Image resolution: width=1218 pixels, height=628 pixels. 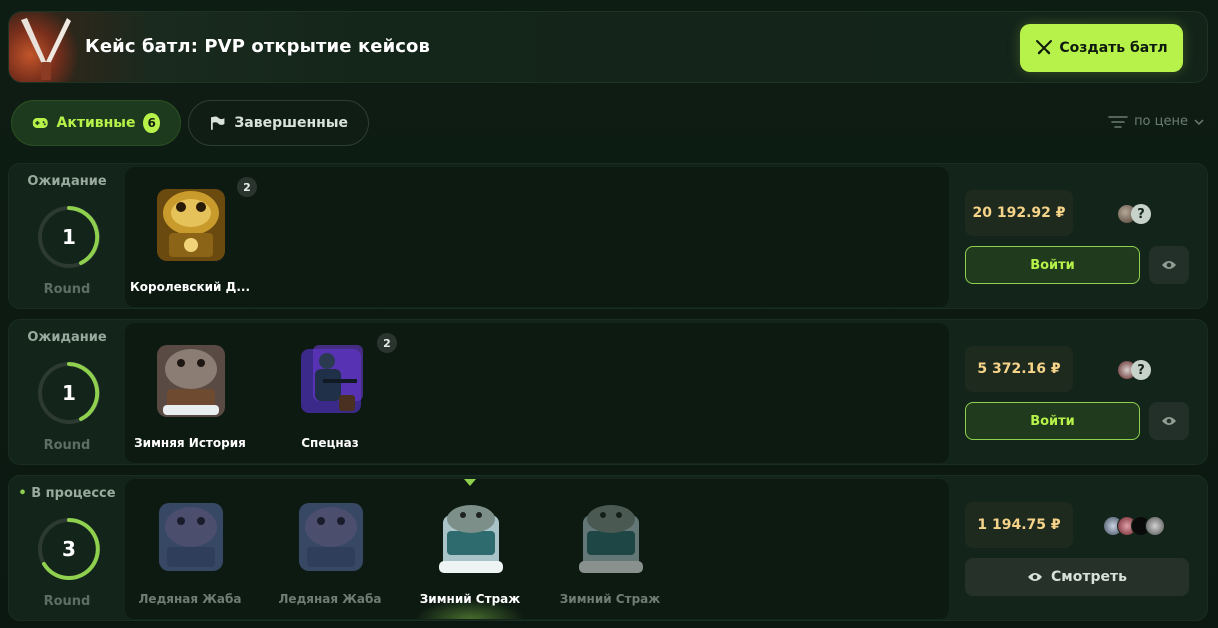 I want to click on watch-button: Смотреть, so click(x=1077, y=577).